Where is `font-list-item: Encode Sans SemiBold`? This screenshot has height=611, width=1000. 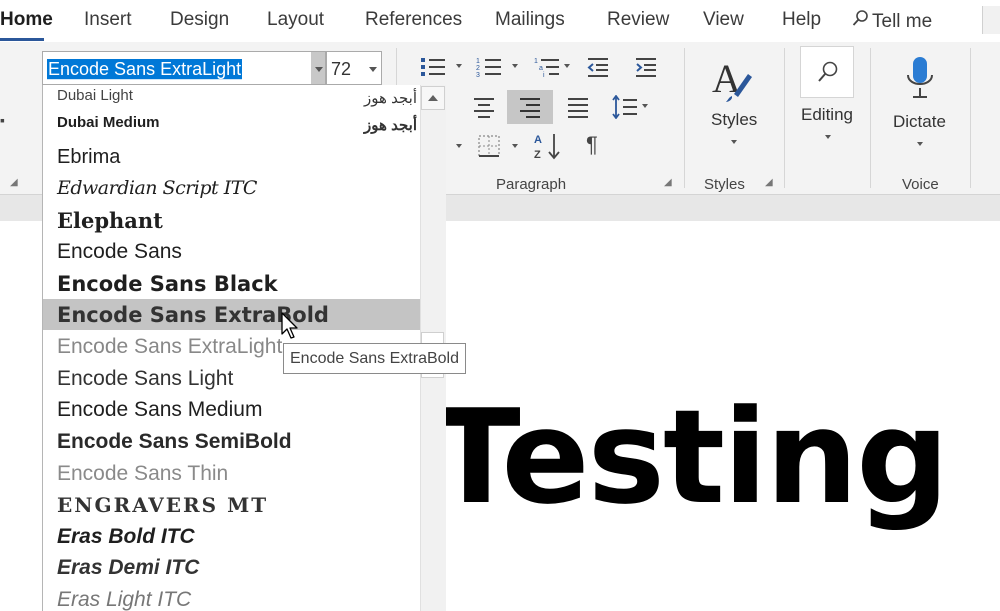
font-list-item: Encode Sans SemiBold is located at coordinates (232, 441).